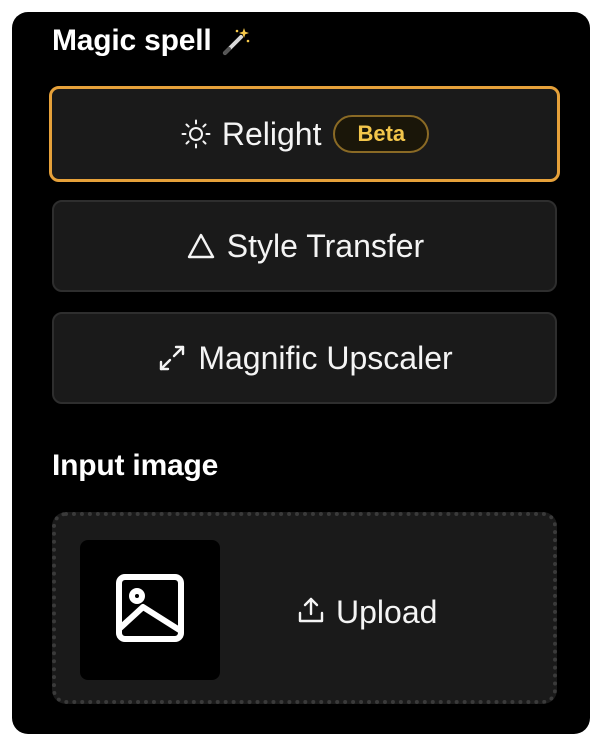 This screenshot has width=602, height=746. I want to click on magnific-upscaler-label: Magnific Upscaler, so click(325, 357).